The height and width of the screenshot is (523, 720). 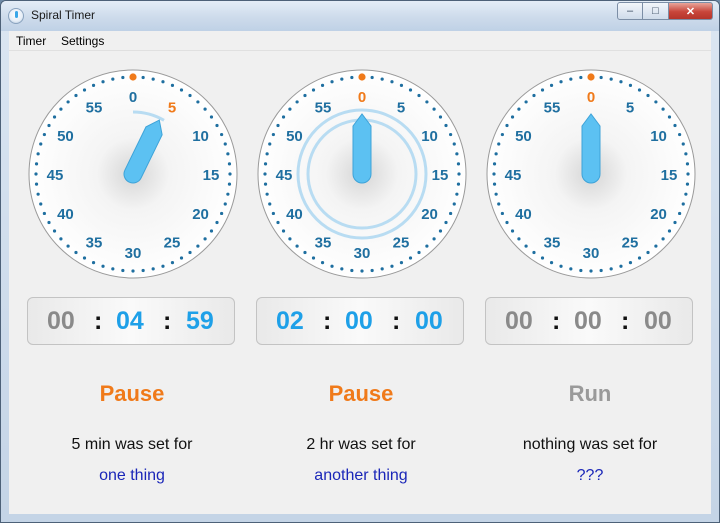 I want to click on time-display: 00 : 00 : 00, so click(x=589, y=321).